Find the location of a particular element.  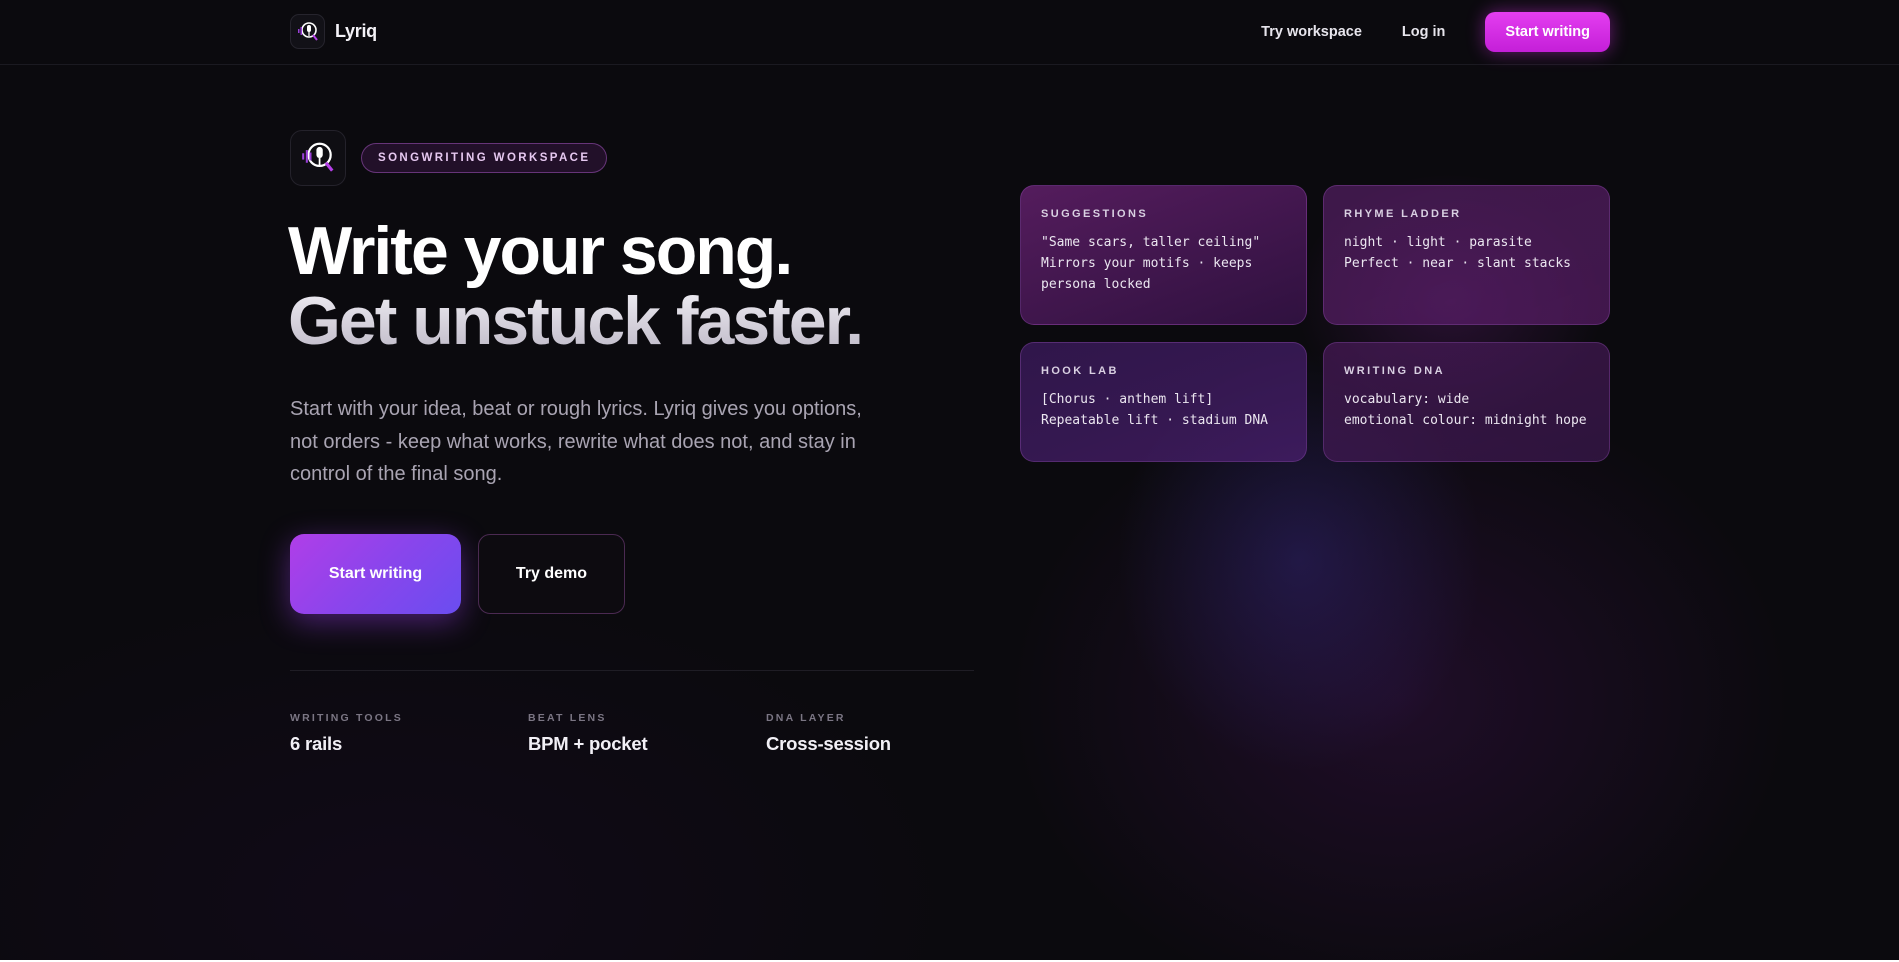

headline-line-2: Get unstuck faster. is located at coordinates (576, 321).